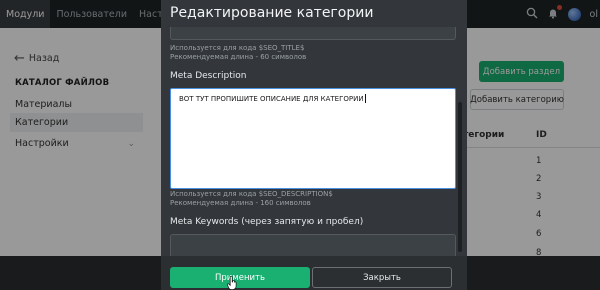  Describe the element at coordinates (271, 99) in the screenshot. I see `meta-description-text: ВОТ ТУТ ПРОПИШИТЕ ОПИСАНИЕ ДЛЯ КАТЕГОРИИ` at that location.